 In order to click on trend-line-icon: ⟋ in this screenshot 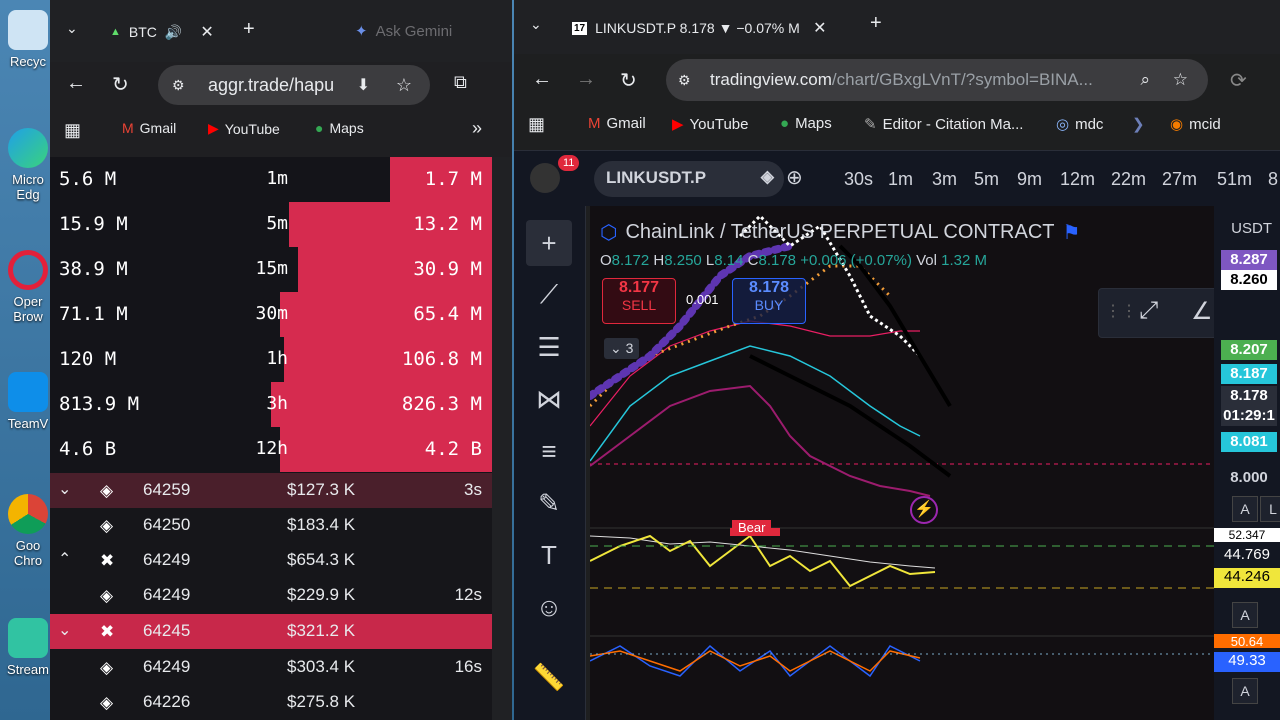, I will do `click(549, 295)`.